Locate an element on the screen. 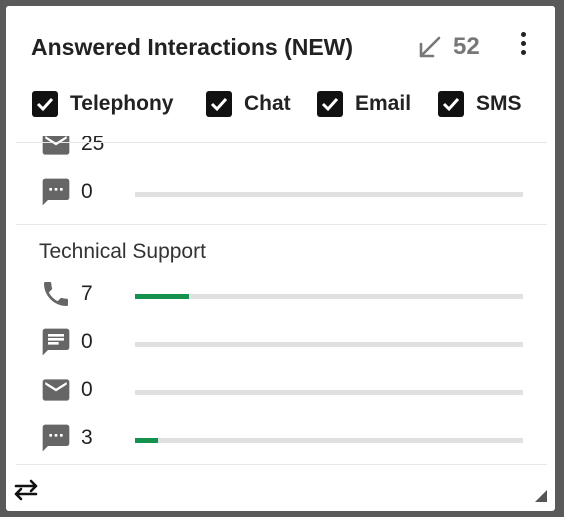 The height and width of the screenshot is (517, 564). list-item-sms: 3 is located at coordinates (280, 438).